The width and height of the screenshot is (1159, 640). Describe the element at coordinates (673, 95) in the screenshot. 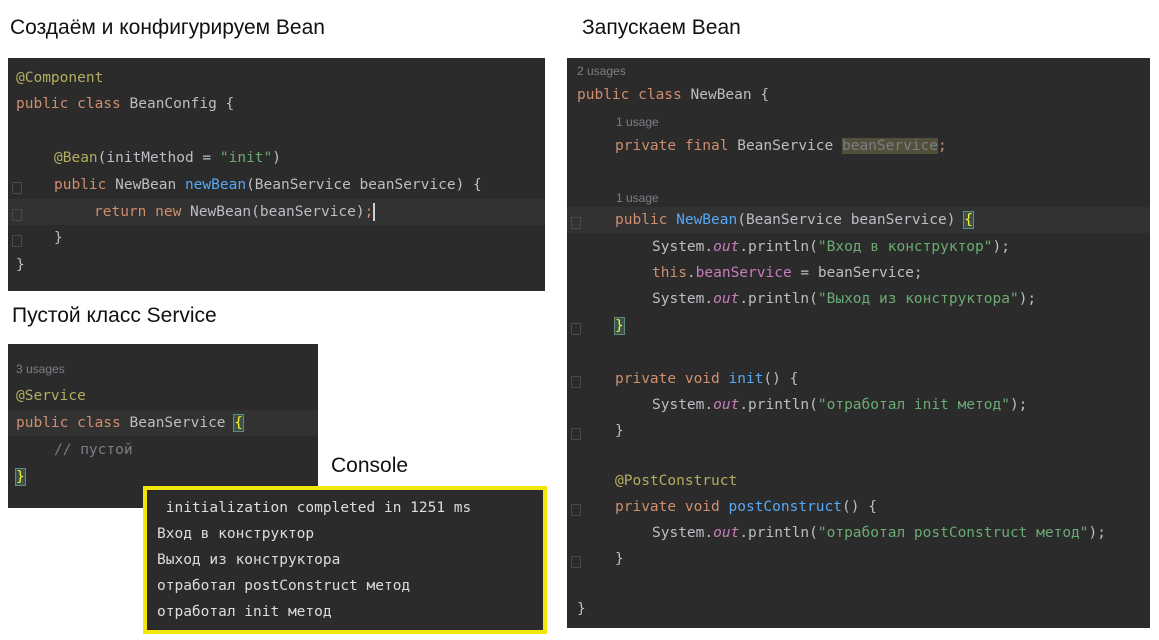

I see `code-line: public class NewBean {` at that location.